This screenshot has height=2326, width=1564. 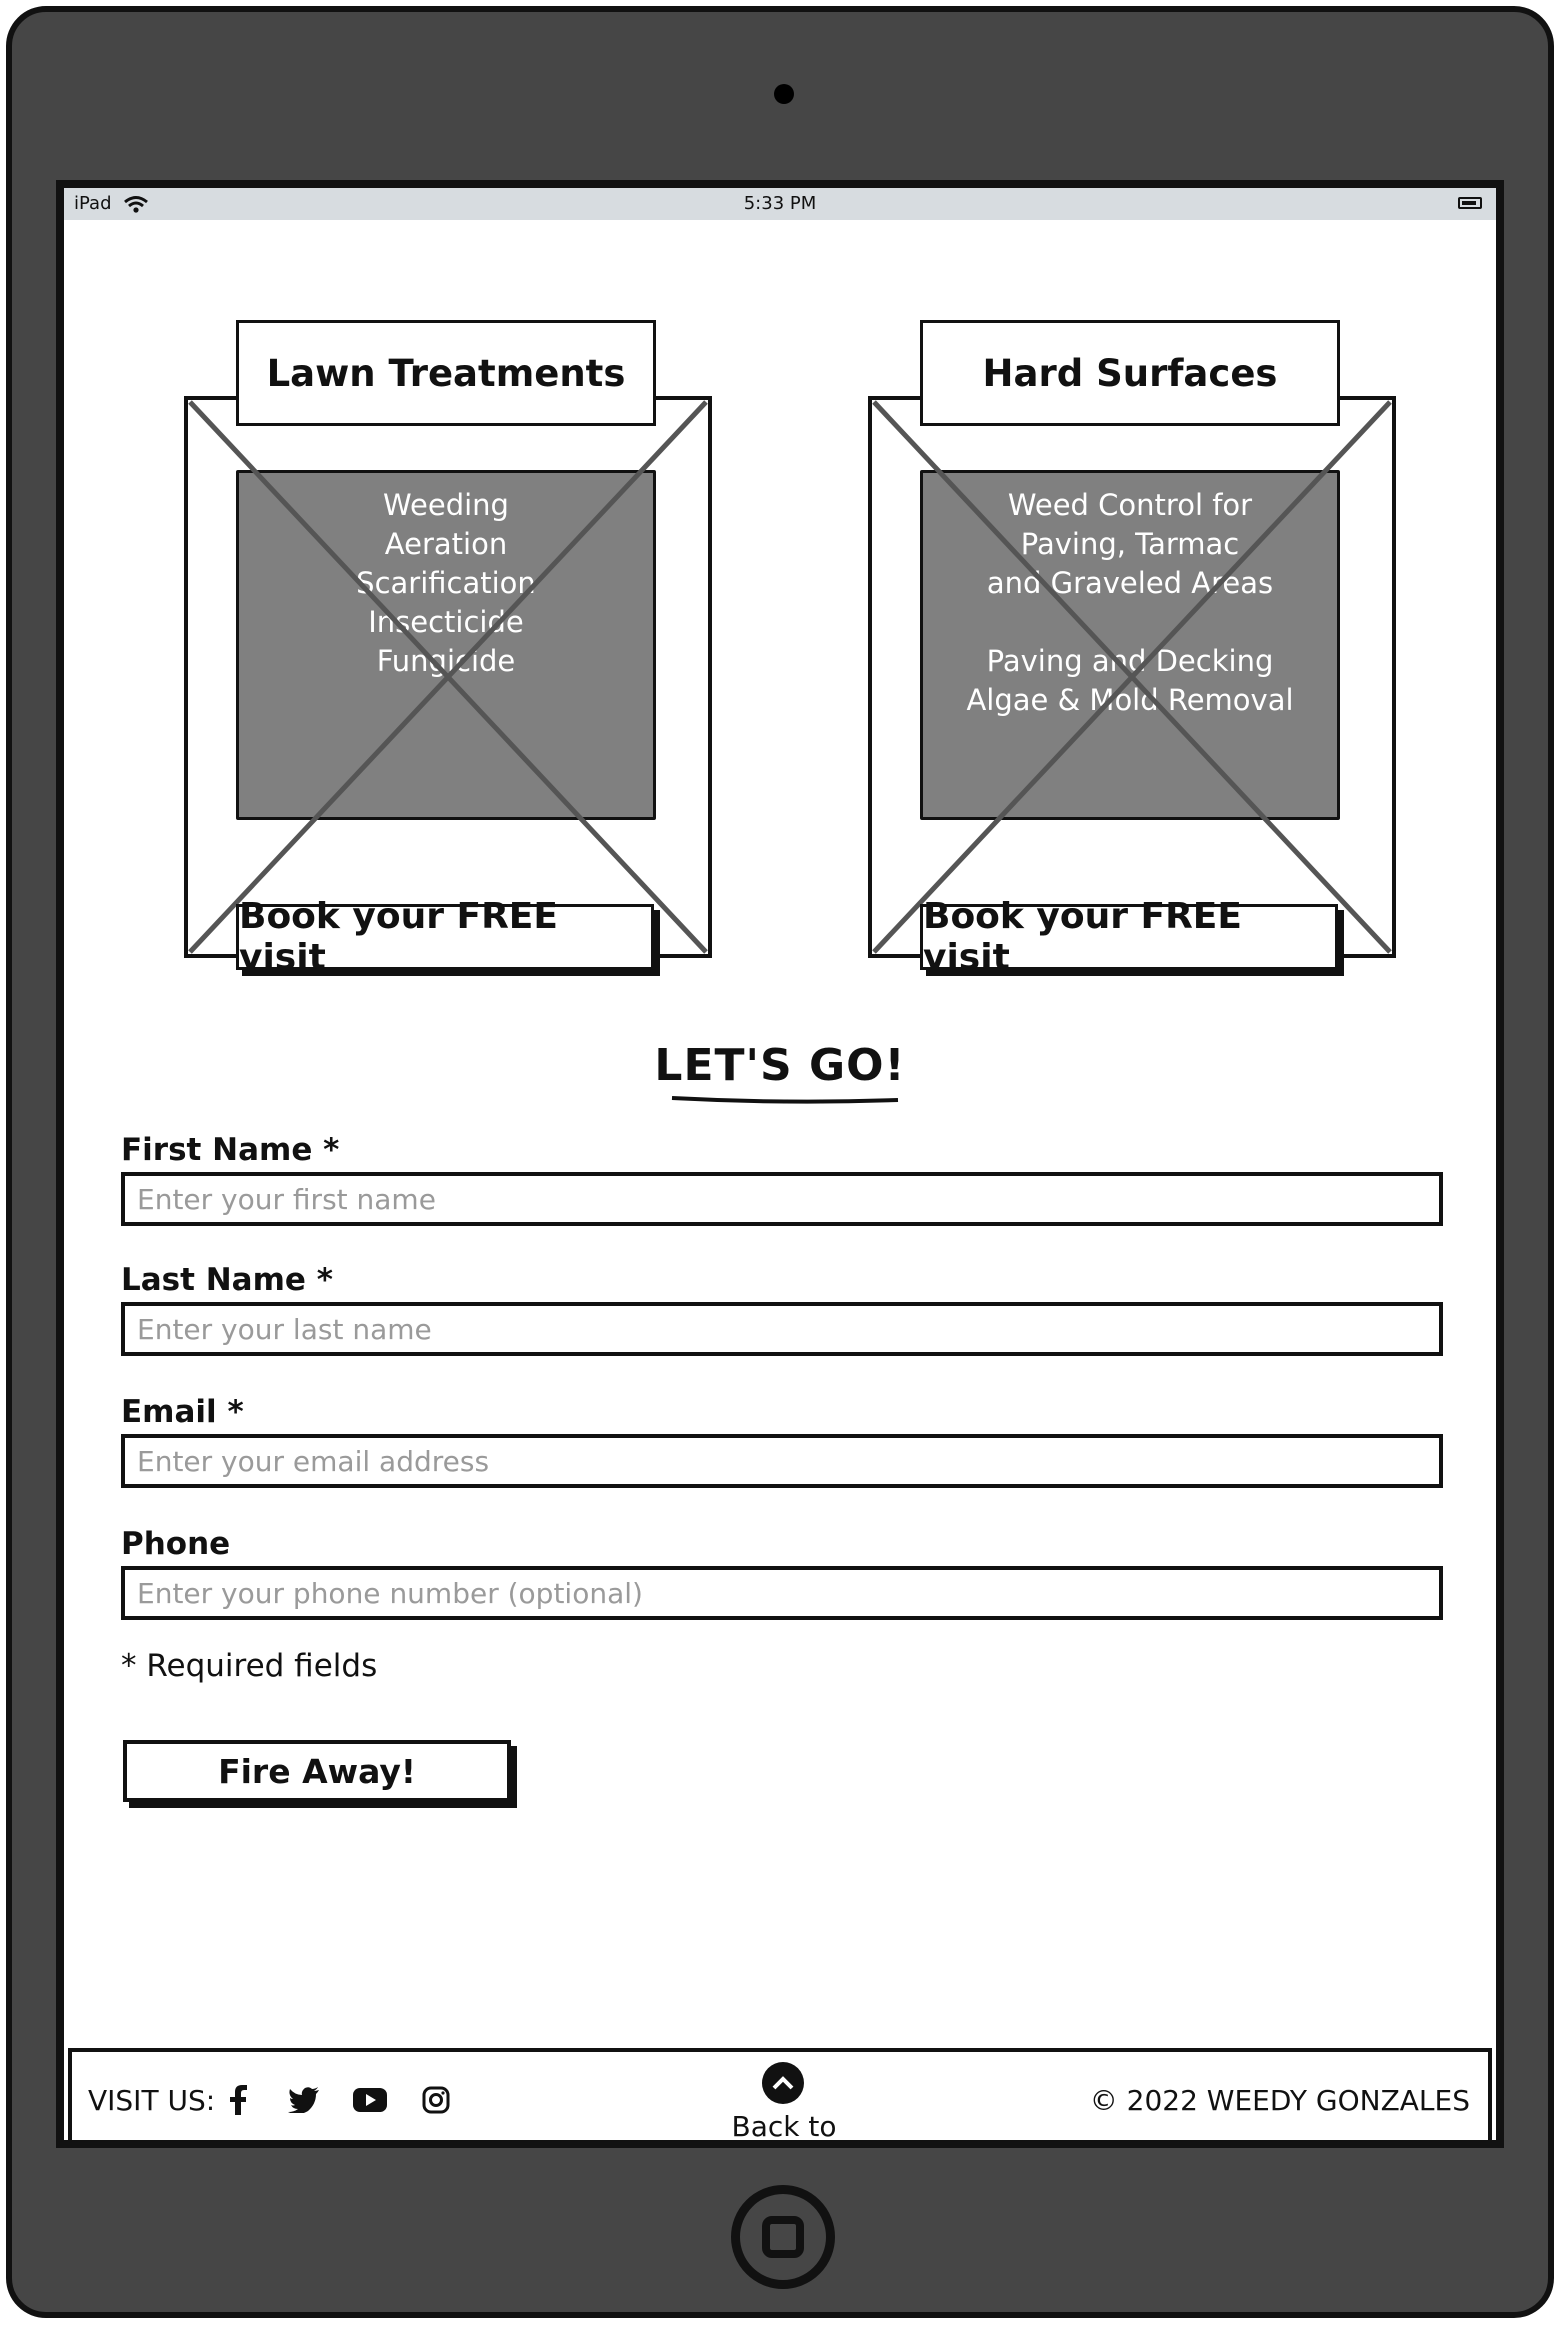 I want to click on last-name-label: Last Name *, so click(x=227, y=1280).